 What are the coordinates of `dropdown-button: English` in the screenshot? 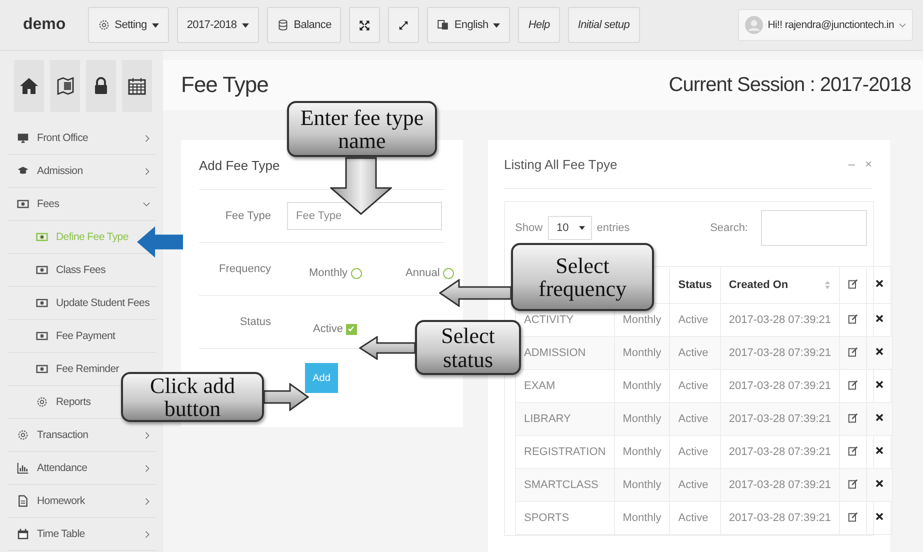 It's located at (468, 25).